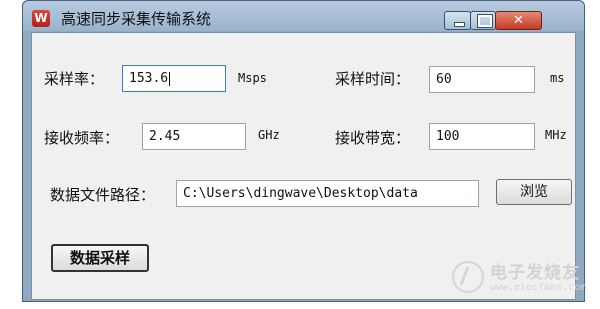 The height and width of the screenshot is (309, 600). Describe the element at coordinates (373, 79) in the screenshot. I see `sample-time-label: 采样时间：` at that location.